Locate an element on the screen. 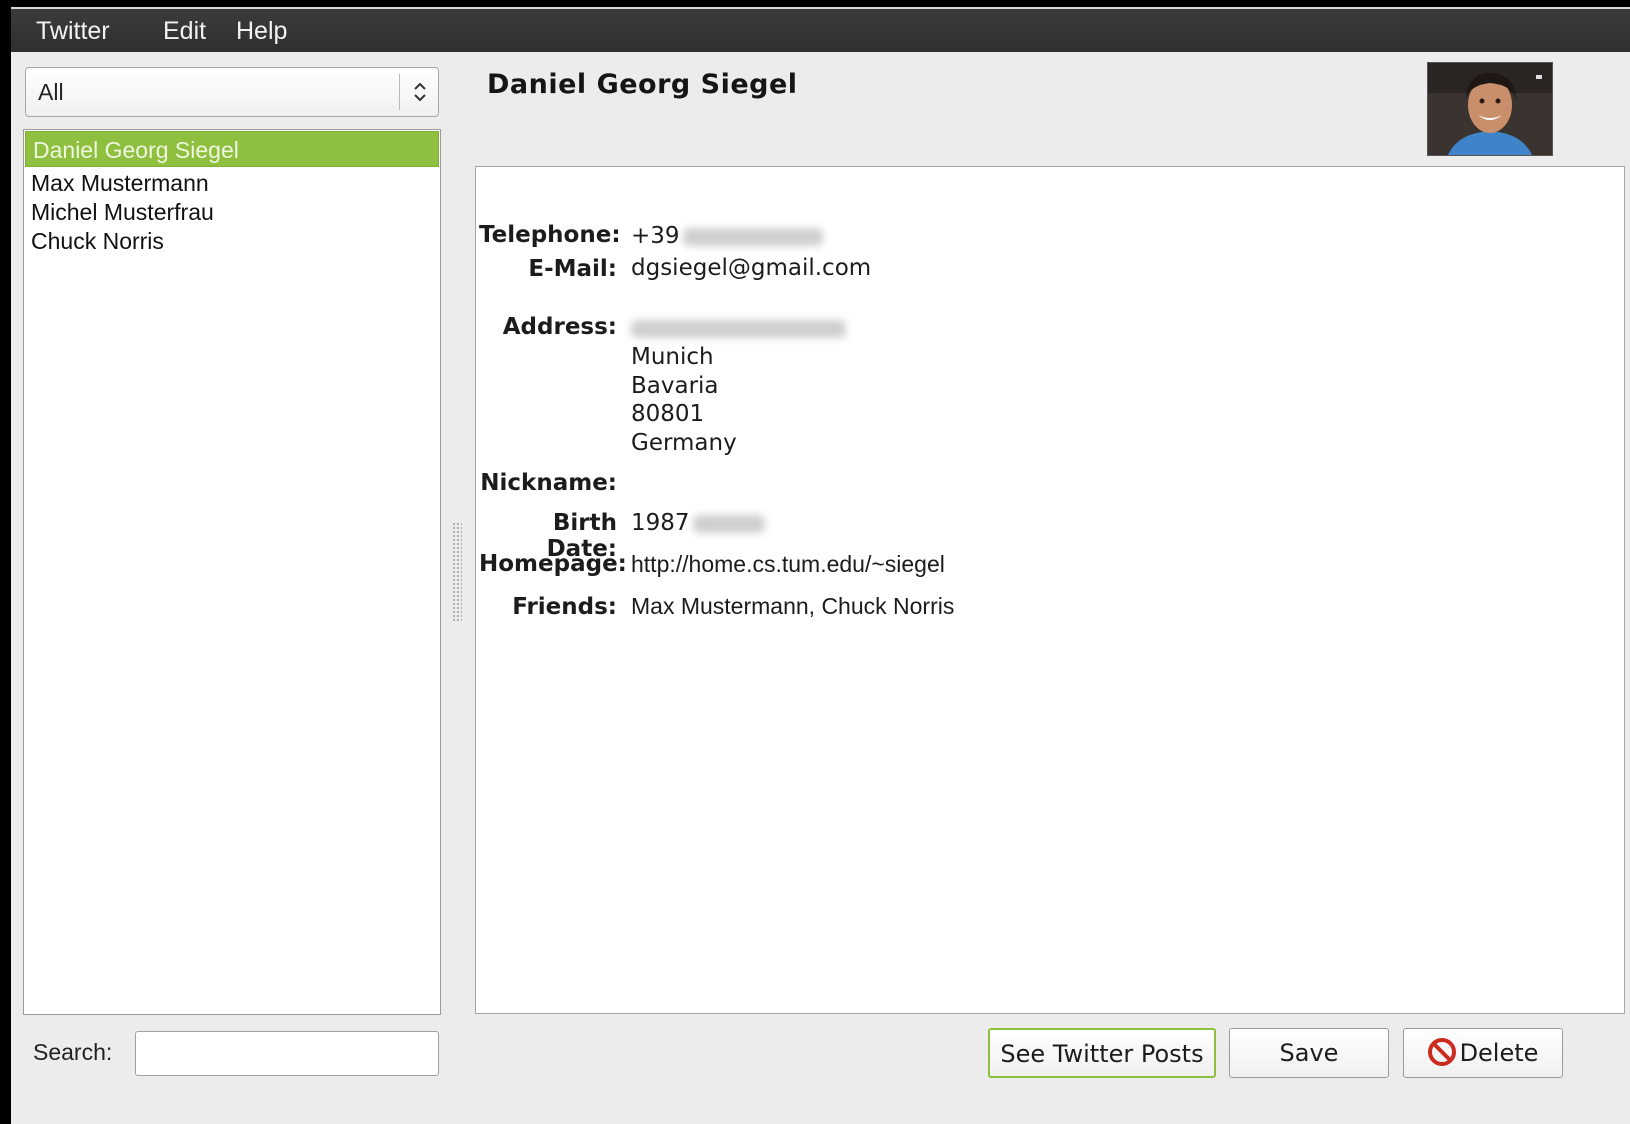 The width and height of the screenshot is (1630, 1124). updown-chevron-icon is located at coordinates (420, 92).